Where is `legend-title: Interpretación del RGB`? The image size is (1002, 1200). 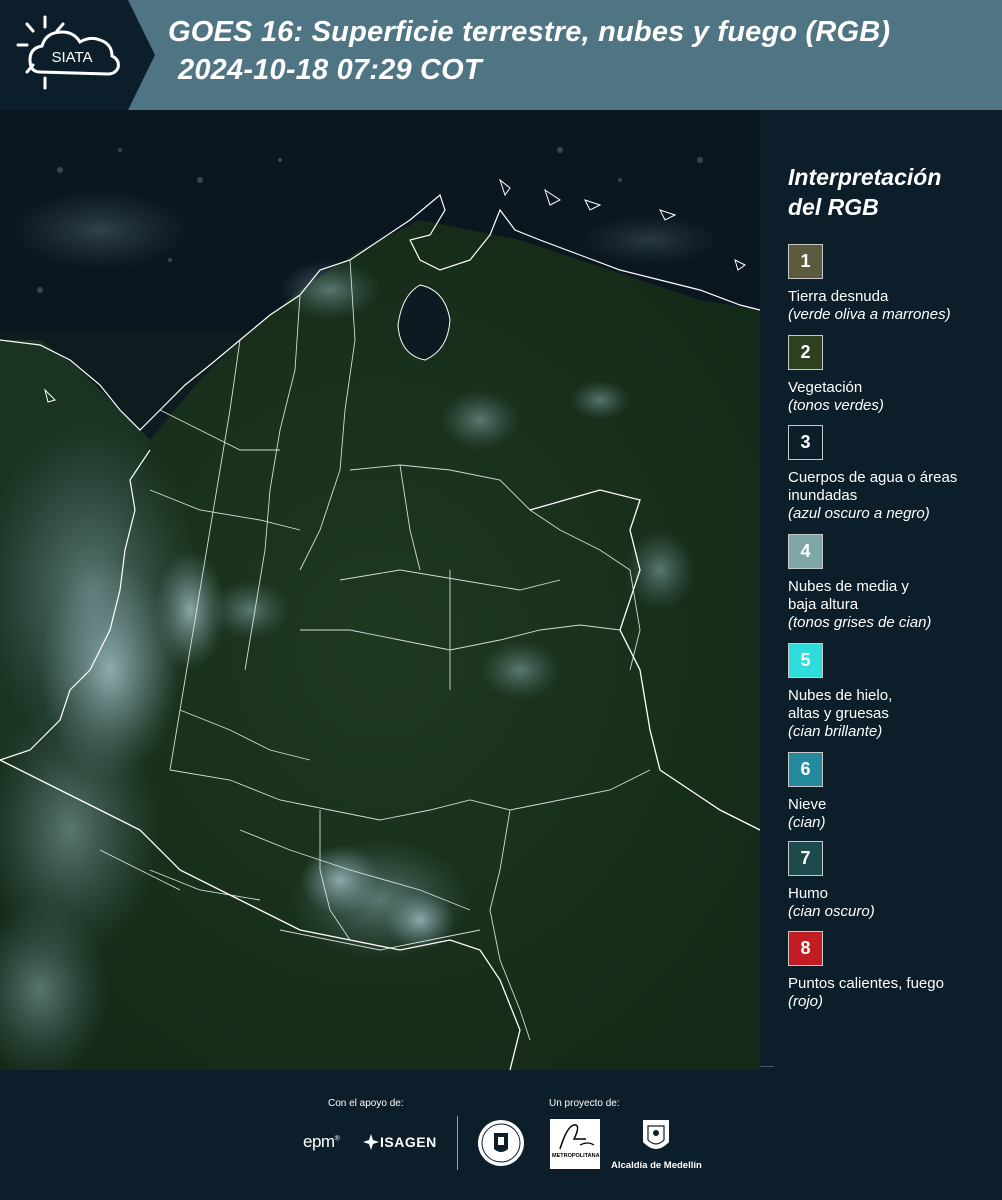
legend-title: Interpretación del RGB is located at coordinates (888, 192).